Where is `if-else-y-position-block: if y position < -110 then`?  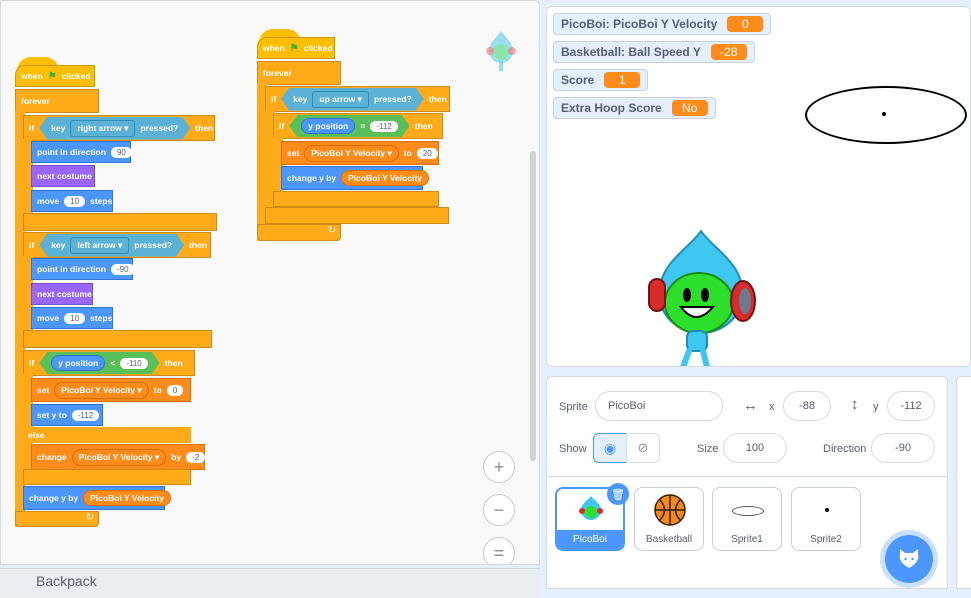
if-else-y-position-block: if y position < -110 then is located at coordinates (109, 363).